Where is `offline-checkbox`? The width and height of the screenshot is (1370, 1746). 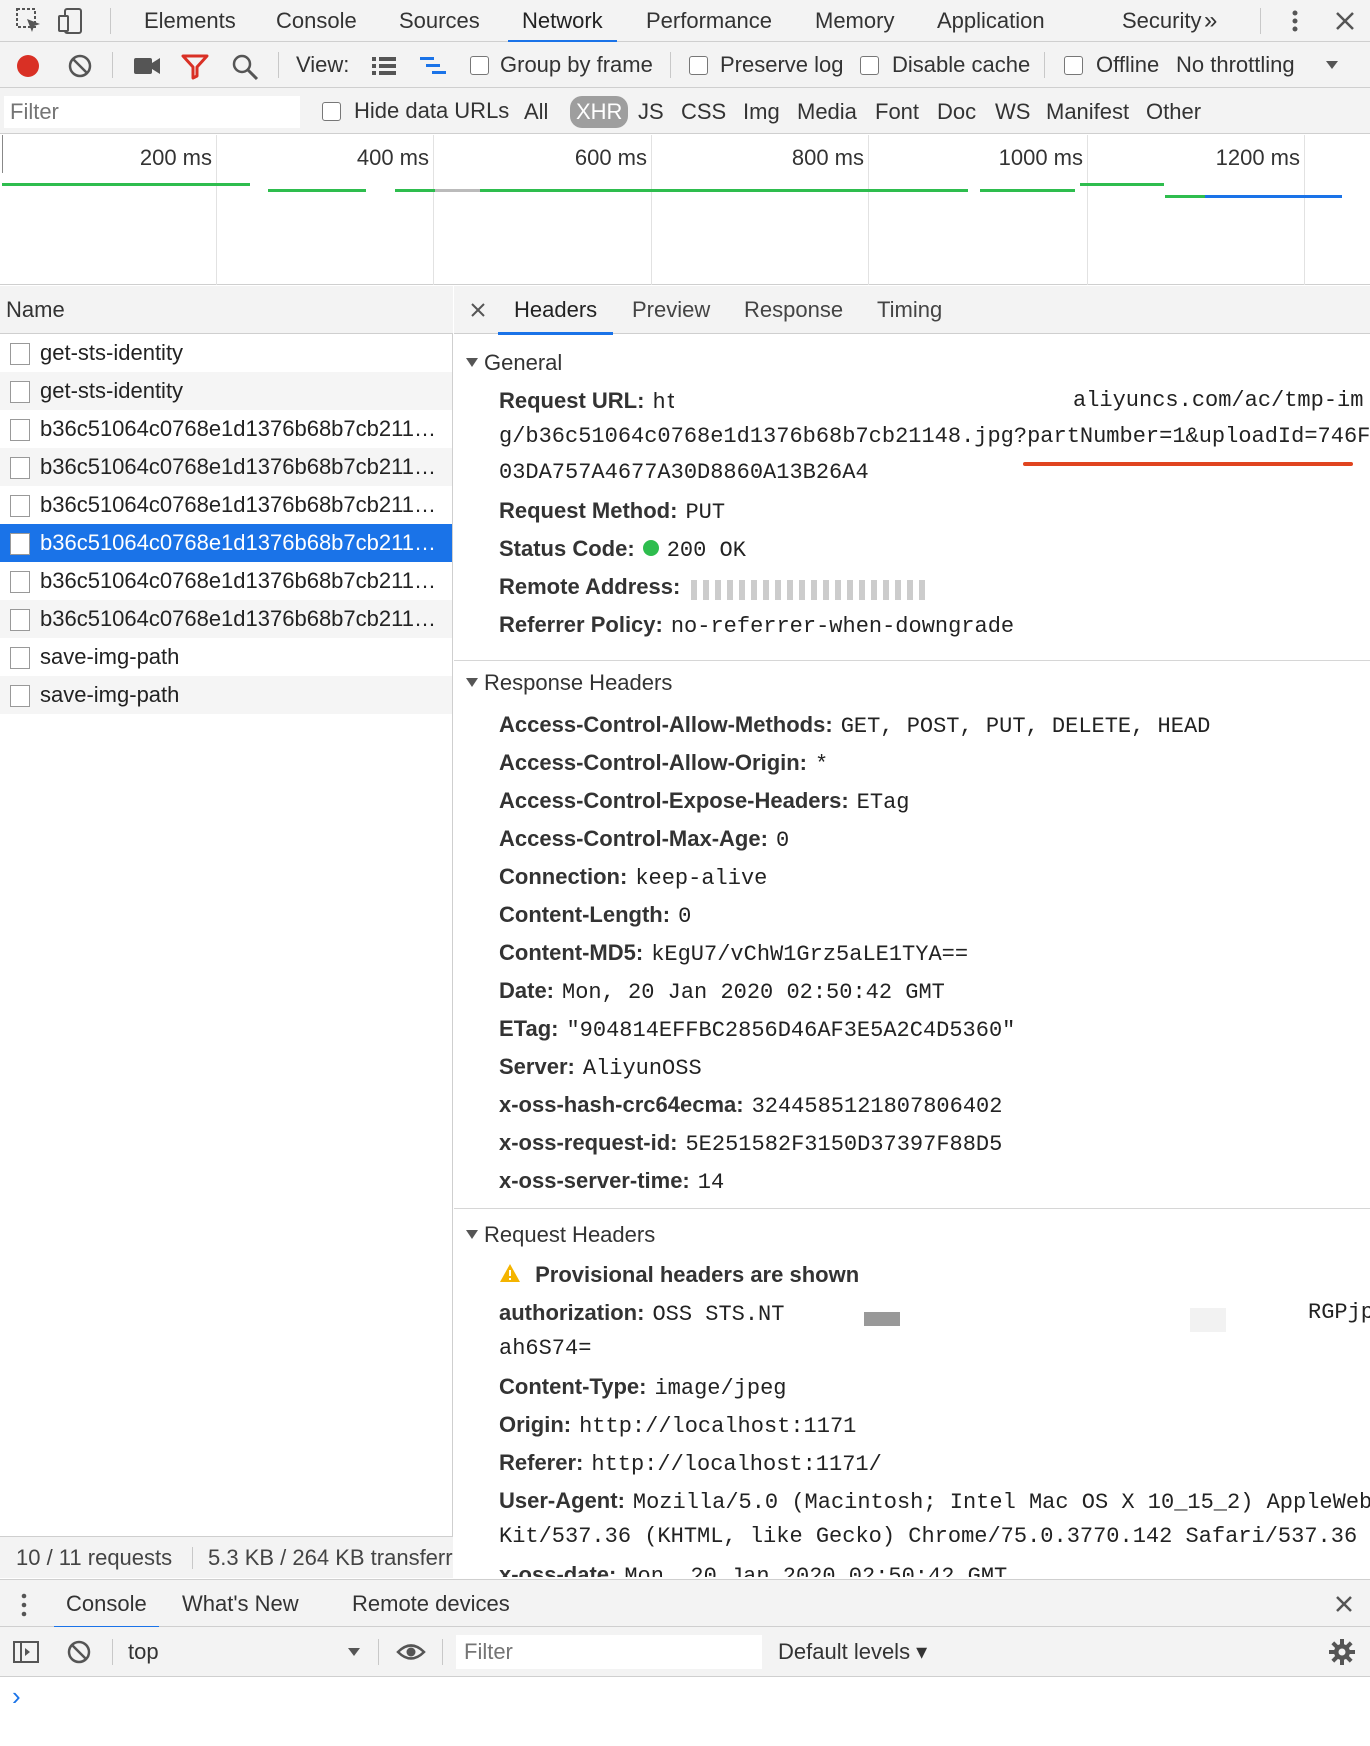
offline-checkbox is located at coordinates (1073, 65).